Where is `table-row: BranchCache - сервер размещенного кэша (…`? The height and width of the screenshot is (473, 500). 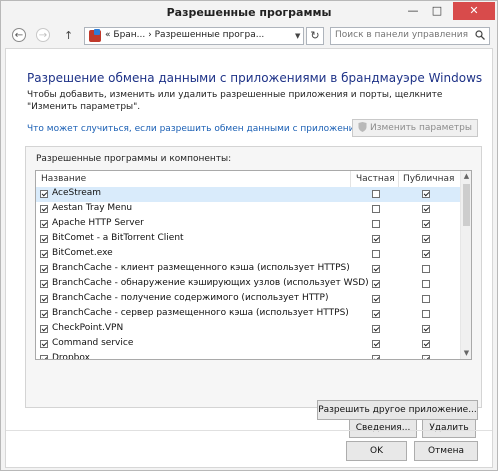
table-row: BranchCache - сервер размещенного кэша (… is located at coordinates (248, 314).